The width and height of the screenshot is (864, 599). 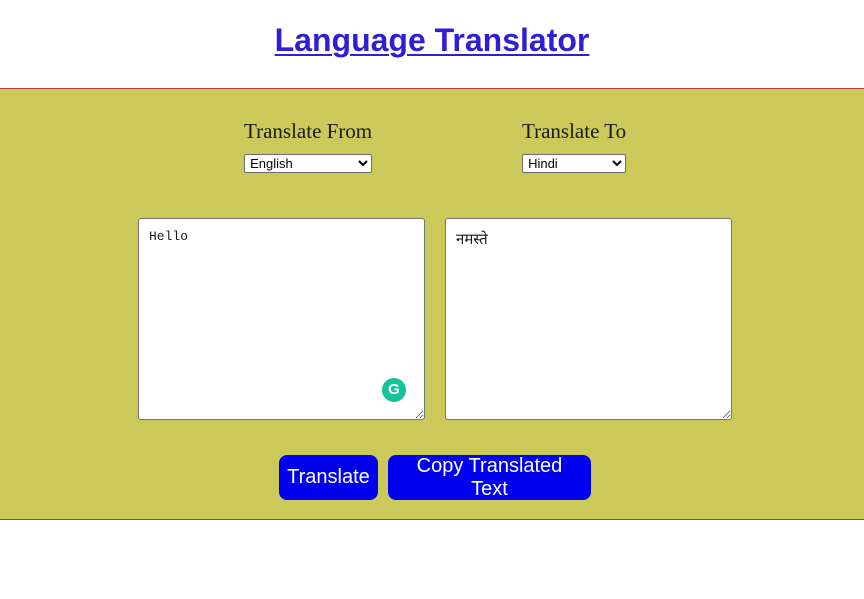 I want to click on page-header: Language Translator, so click(x=432, y=44).